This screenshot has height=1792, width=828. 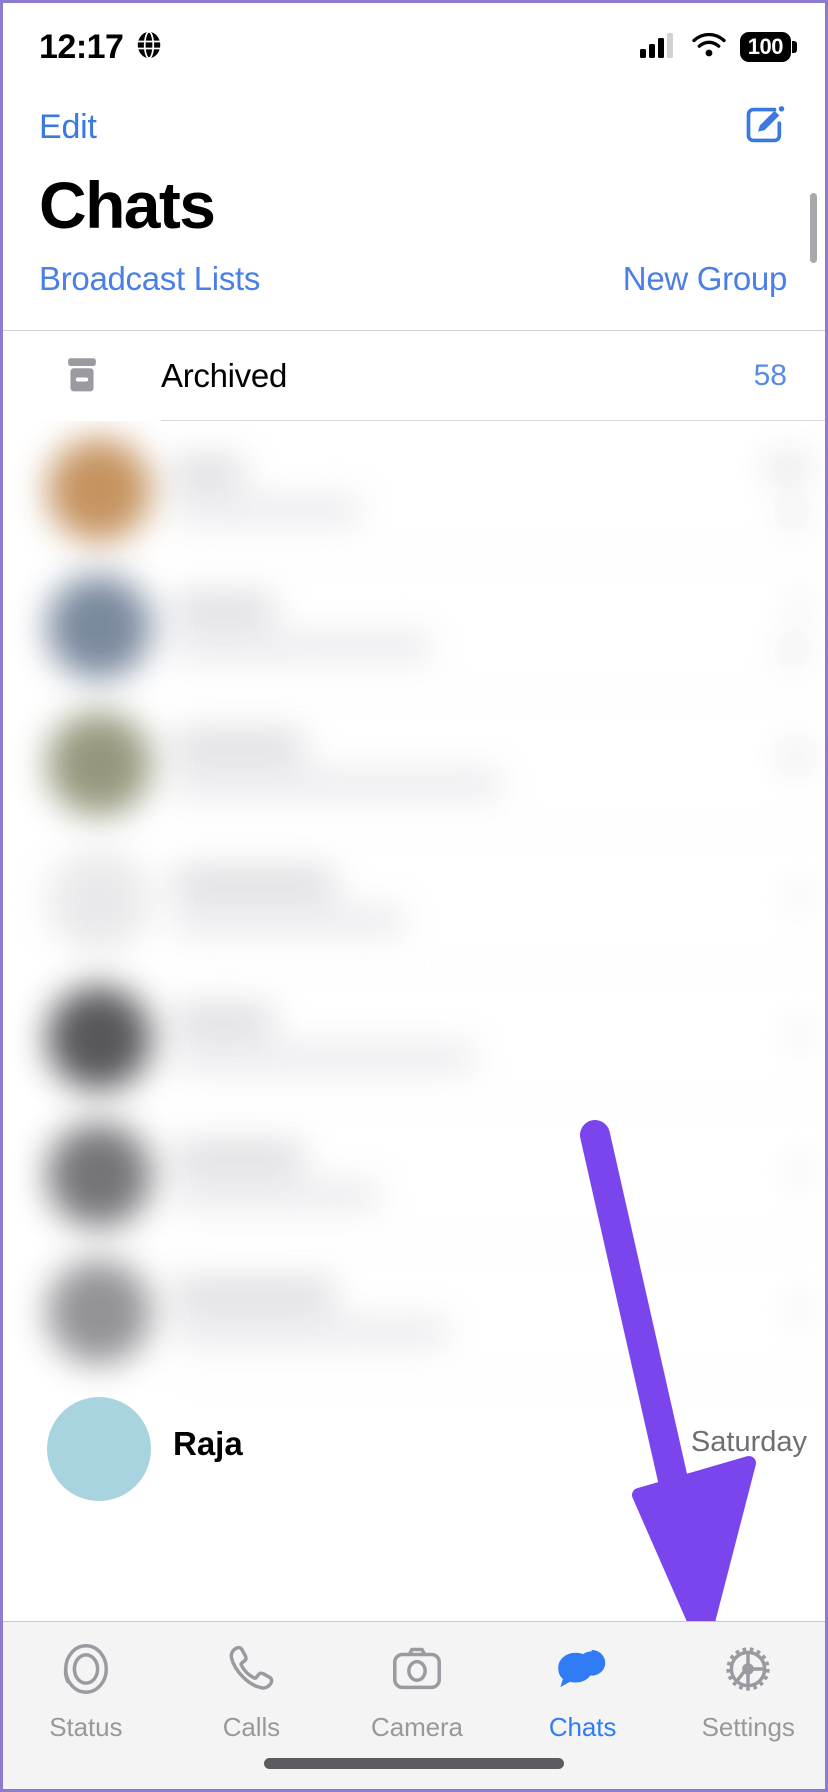 What do you see at coordinates (224, 375) in the screenshot?
I see `archived-label: Archived` at bounding box center [224, 375].